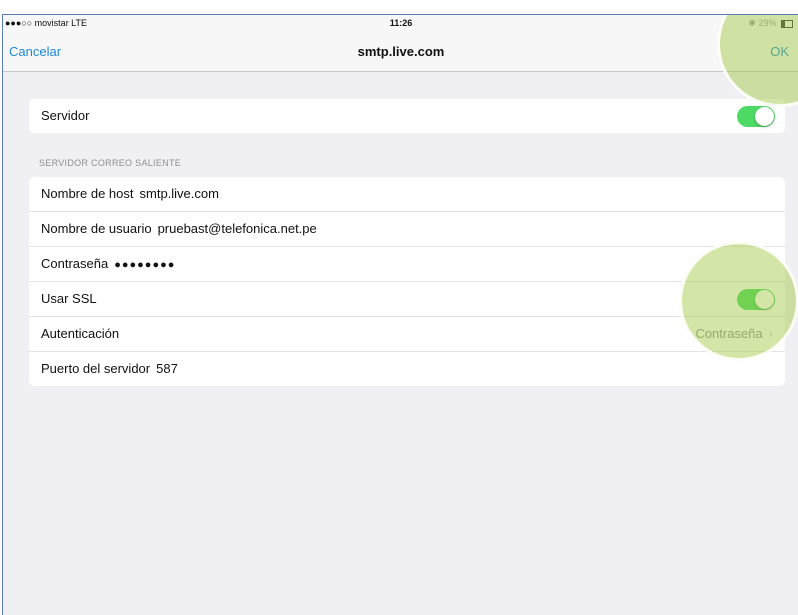 The width and height of the screenshot is (798, 615). Describe the element at coordinates (752, 23) in the screenshot. I see `bluetooth-icon: ✱` at that location.